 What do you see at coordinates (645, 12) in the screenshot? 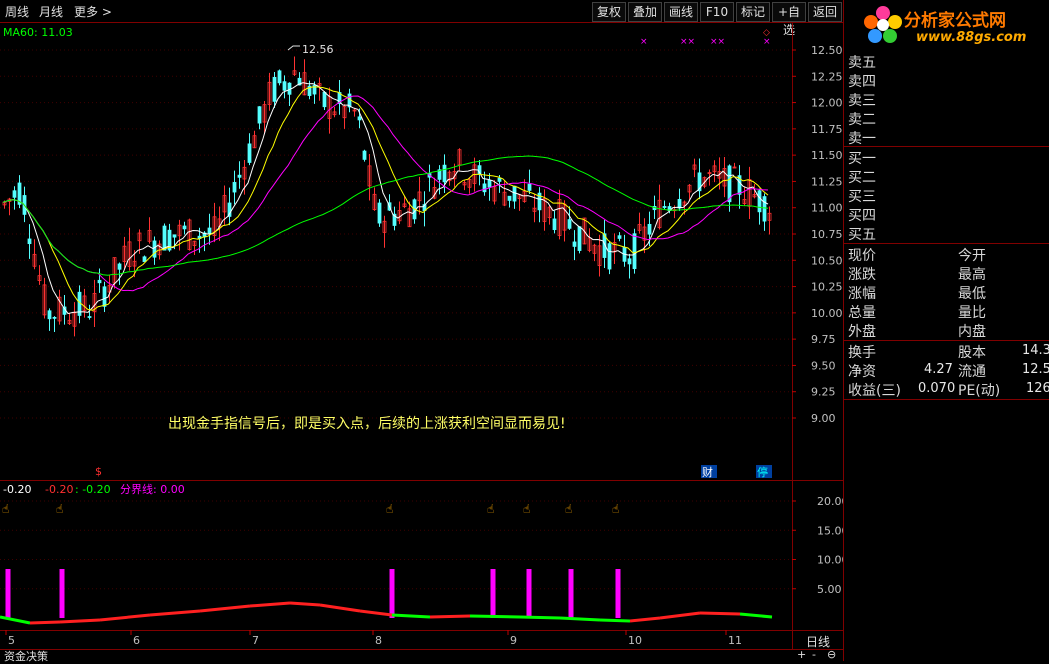
I see `overlay-button: 叠加` at bounding box center [645, 12].